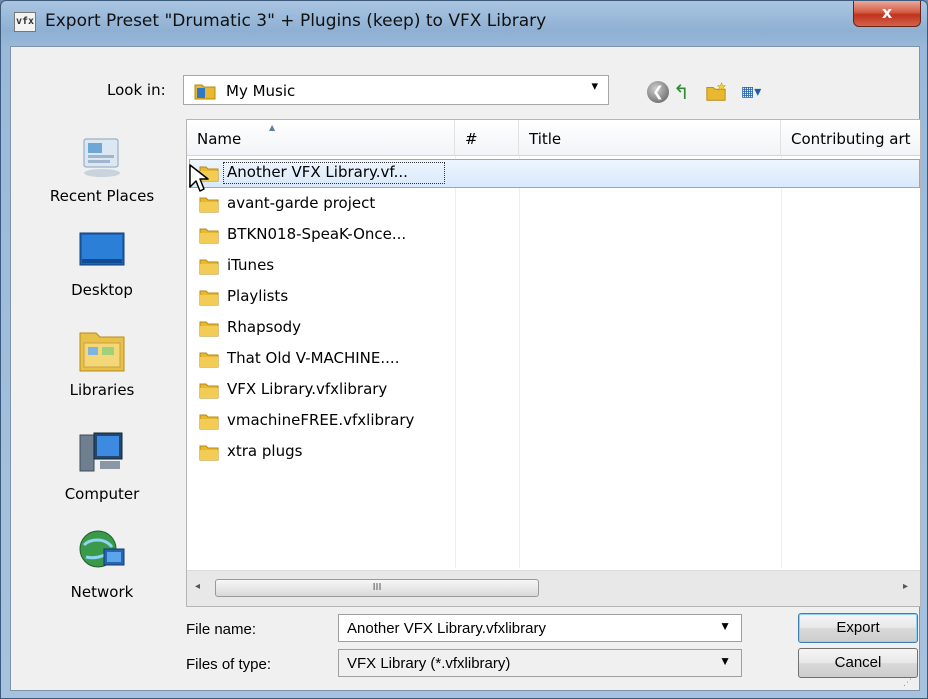 This screenshot has height=699, width=928. I want to click on place-label: Computer, so click(102, 494).